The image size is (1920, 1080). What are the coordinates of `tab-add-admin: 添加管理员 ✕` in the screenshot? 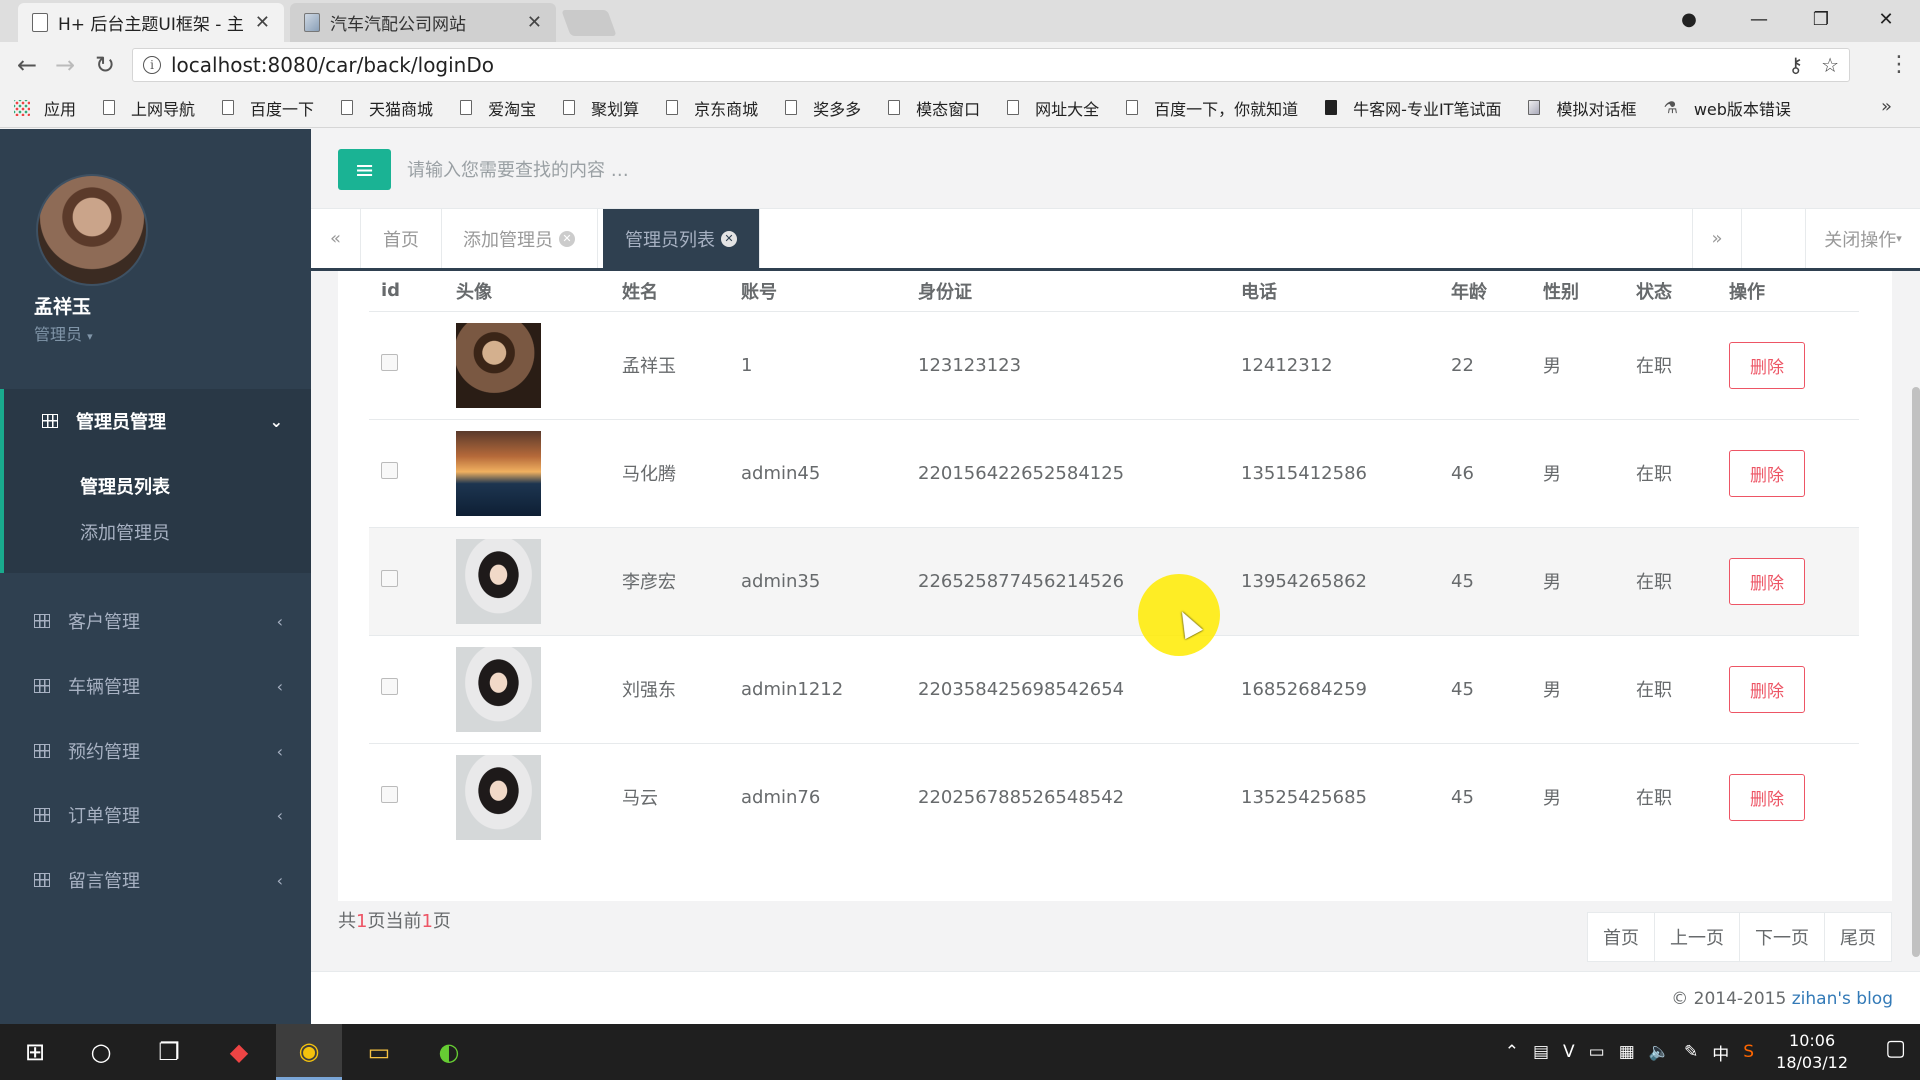 It's located at (519, 238).